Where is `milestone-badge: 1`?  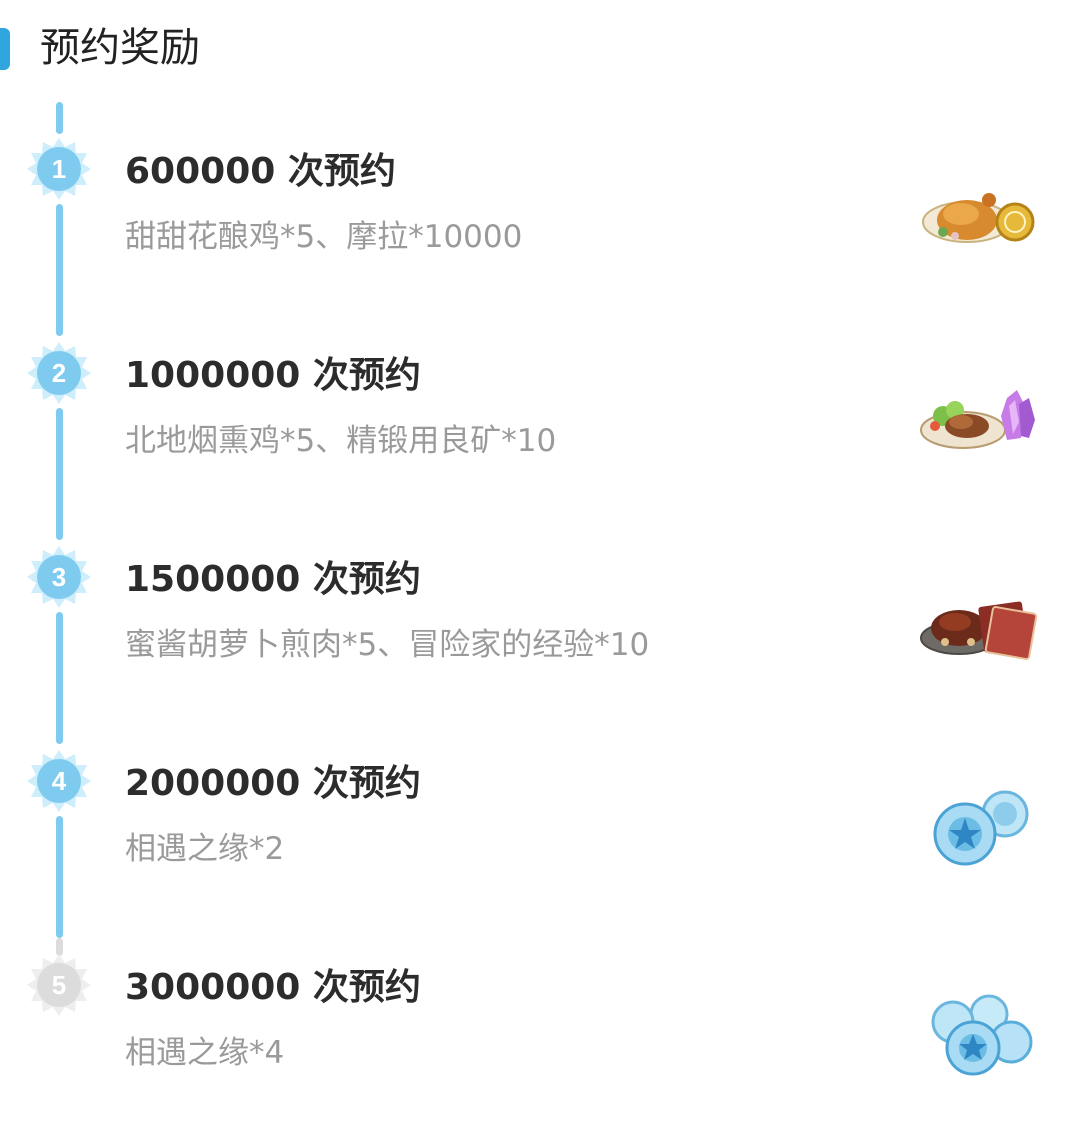
milestone-badge: 1 is located at coordinates (59, 169).